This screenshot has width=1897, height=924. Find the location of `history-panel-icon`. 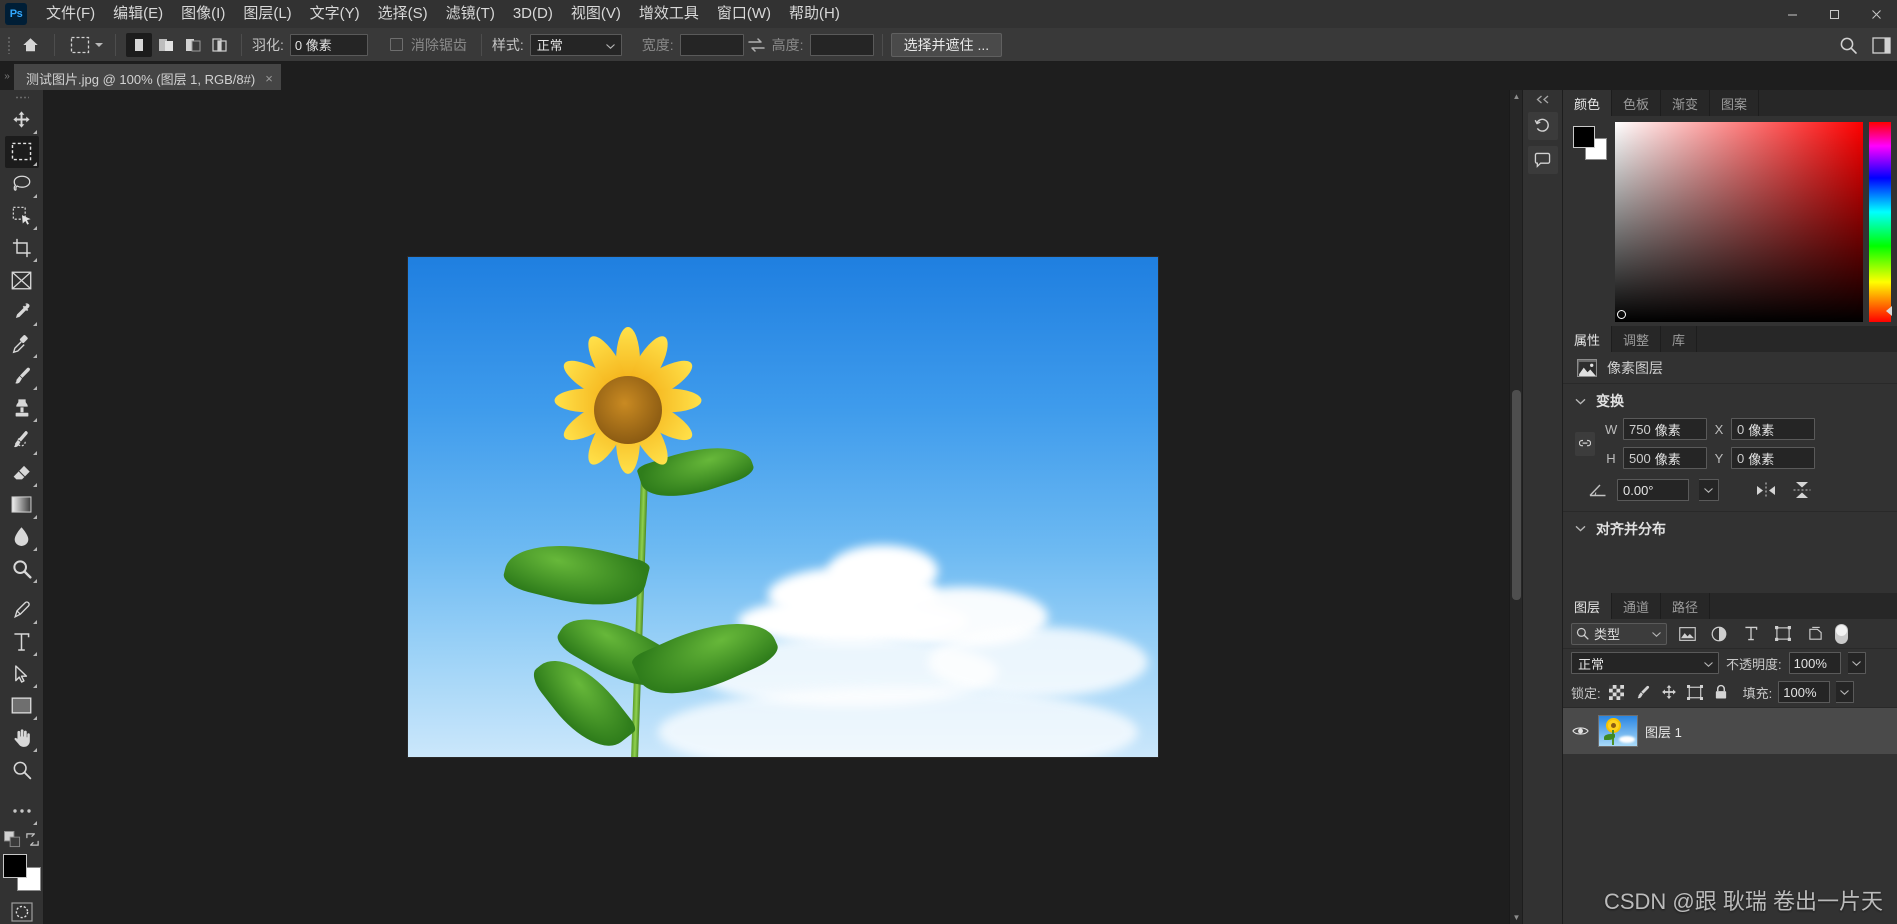

history-panel-icon is located at coordinates (1542, 126).